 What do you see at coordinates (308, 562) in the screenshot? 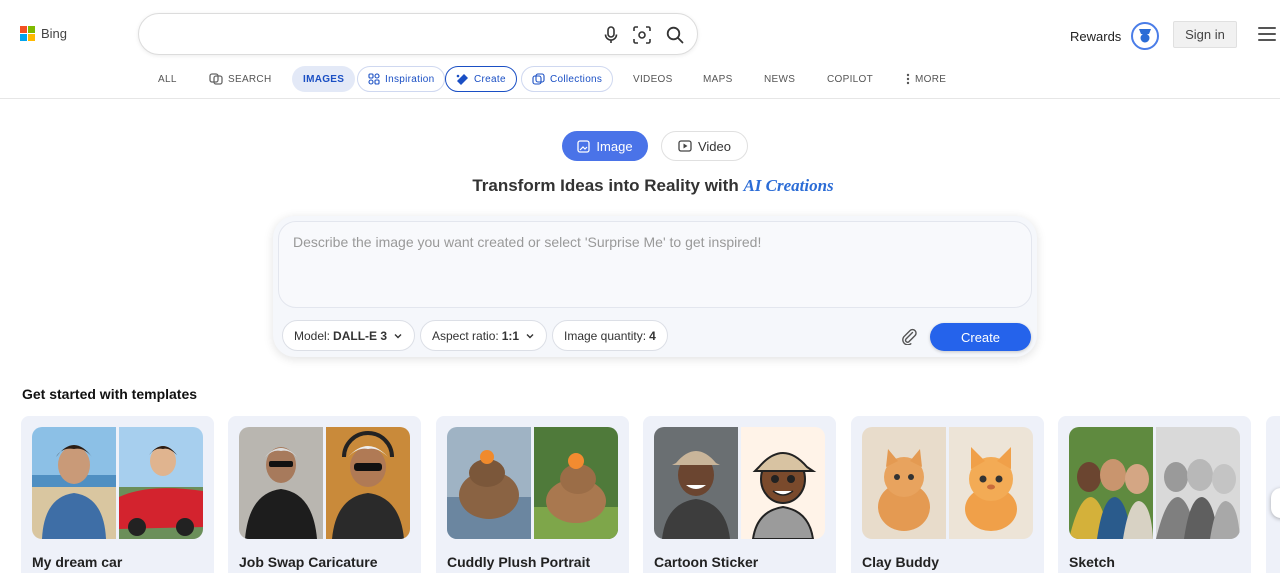
I see `template-label: Job Swap Caricature` at bounding box center [308, 562].